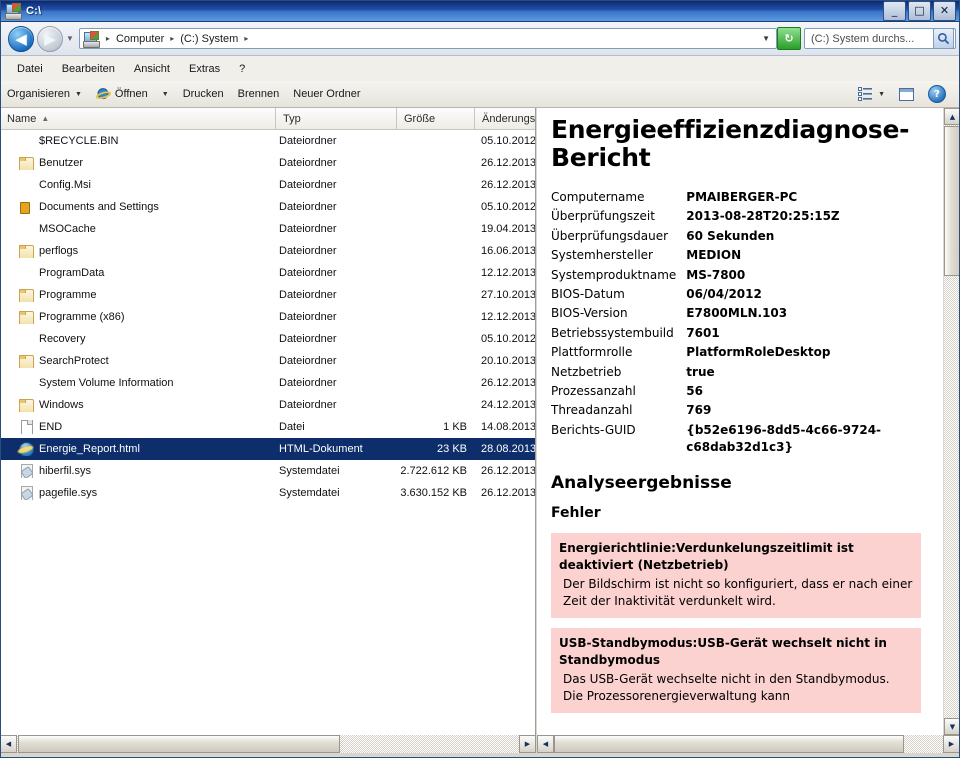  I want to click on table-row: Programme (x86) Dateiordner 12.12.2013, so click(267, 317).